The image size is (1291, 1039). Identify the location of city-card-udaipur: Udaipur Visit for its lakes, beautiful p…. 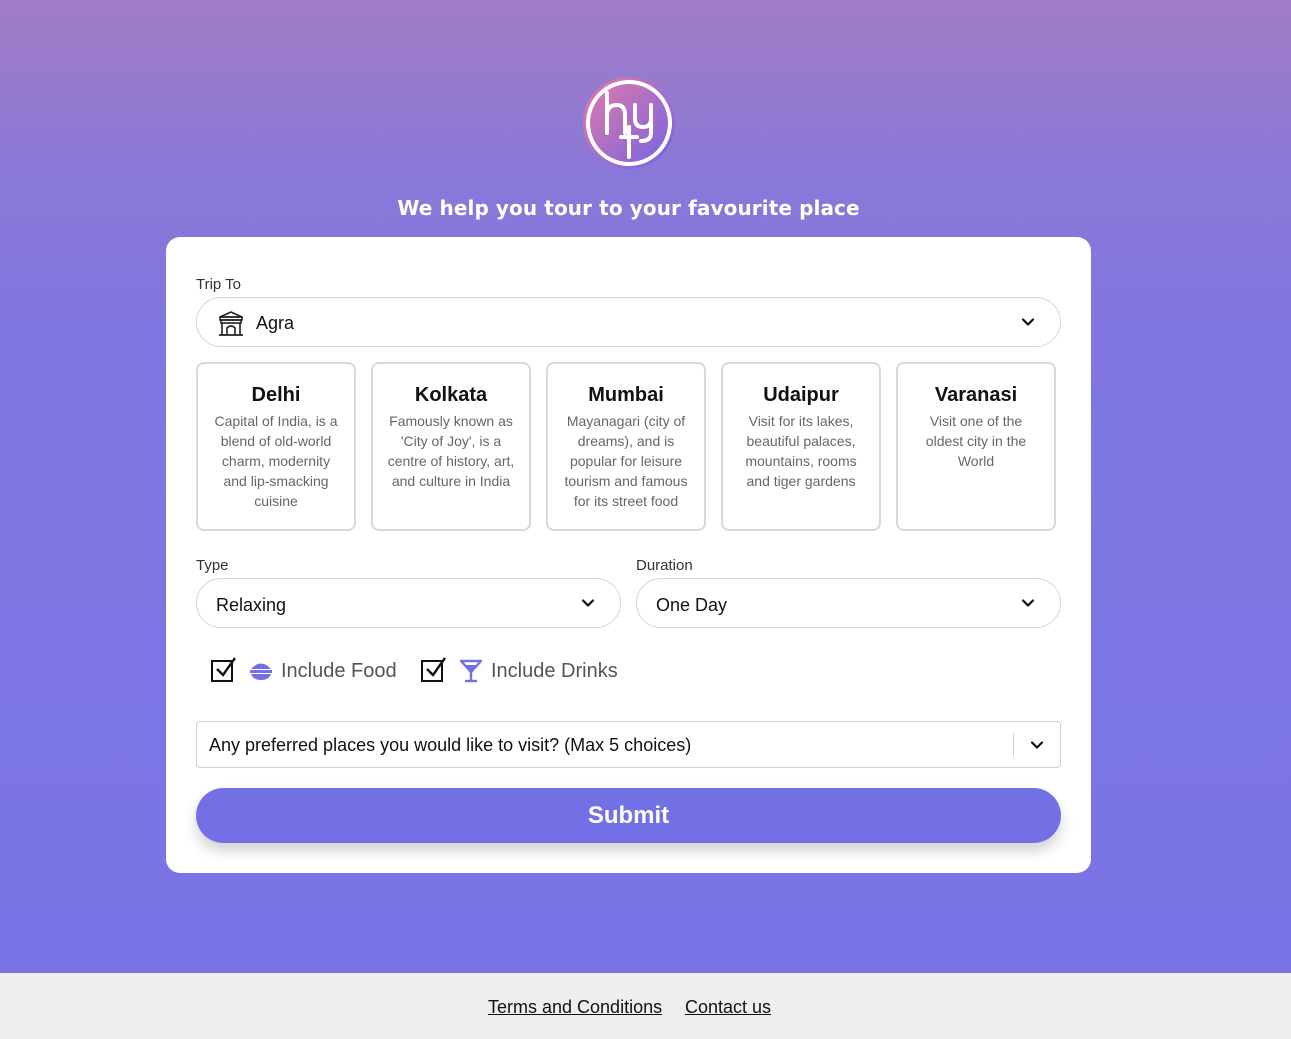
(801, 446).